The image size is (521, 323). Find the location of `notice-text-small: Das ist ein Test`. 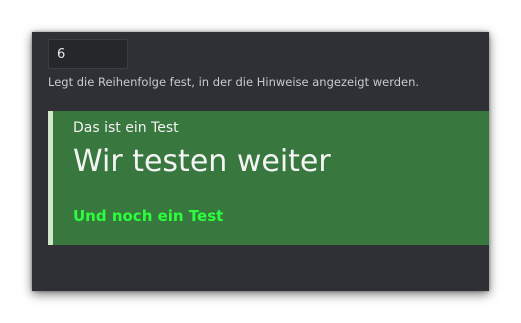

notice-text-small: Das ist ein Test is located at coordinates (126, 128).